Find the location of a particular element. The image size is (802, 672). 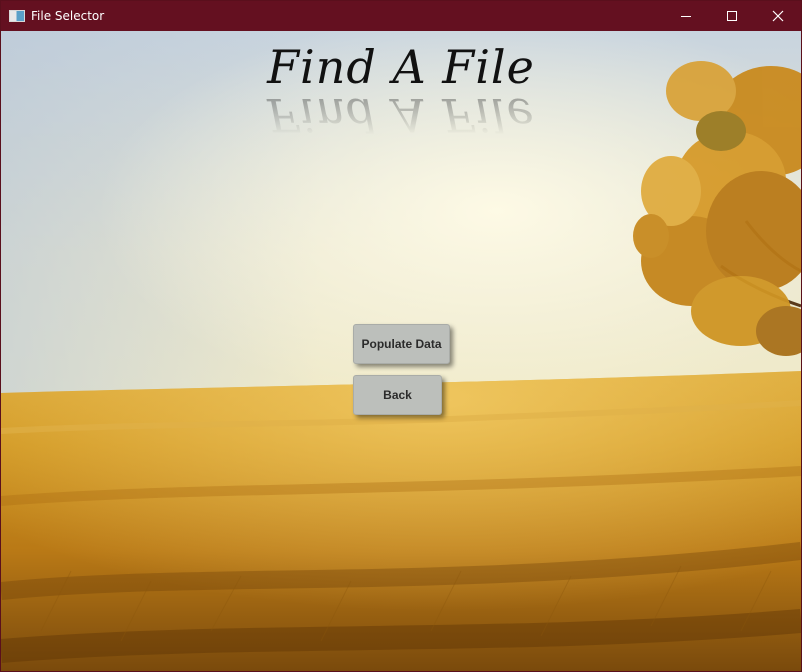

minimize-icon is located at coordinates (686, 16).